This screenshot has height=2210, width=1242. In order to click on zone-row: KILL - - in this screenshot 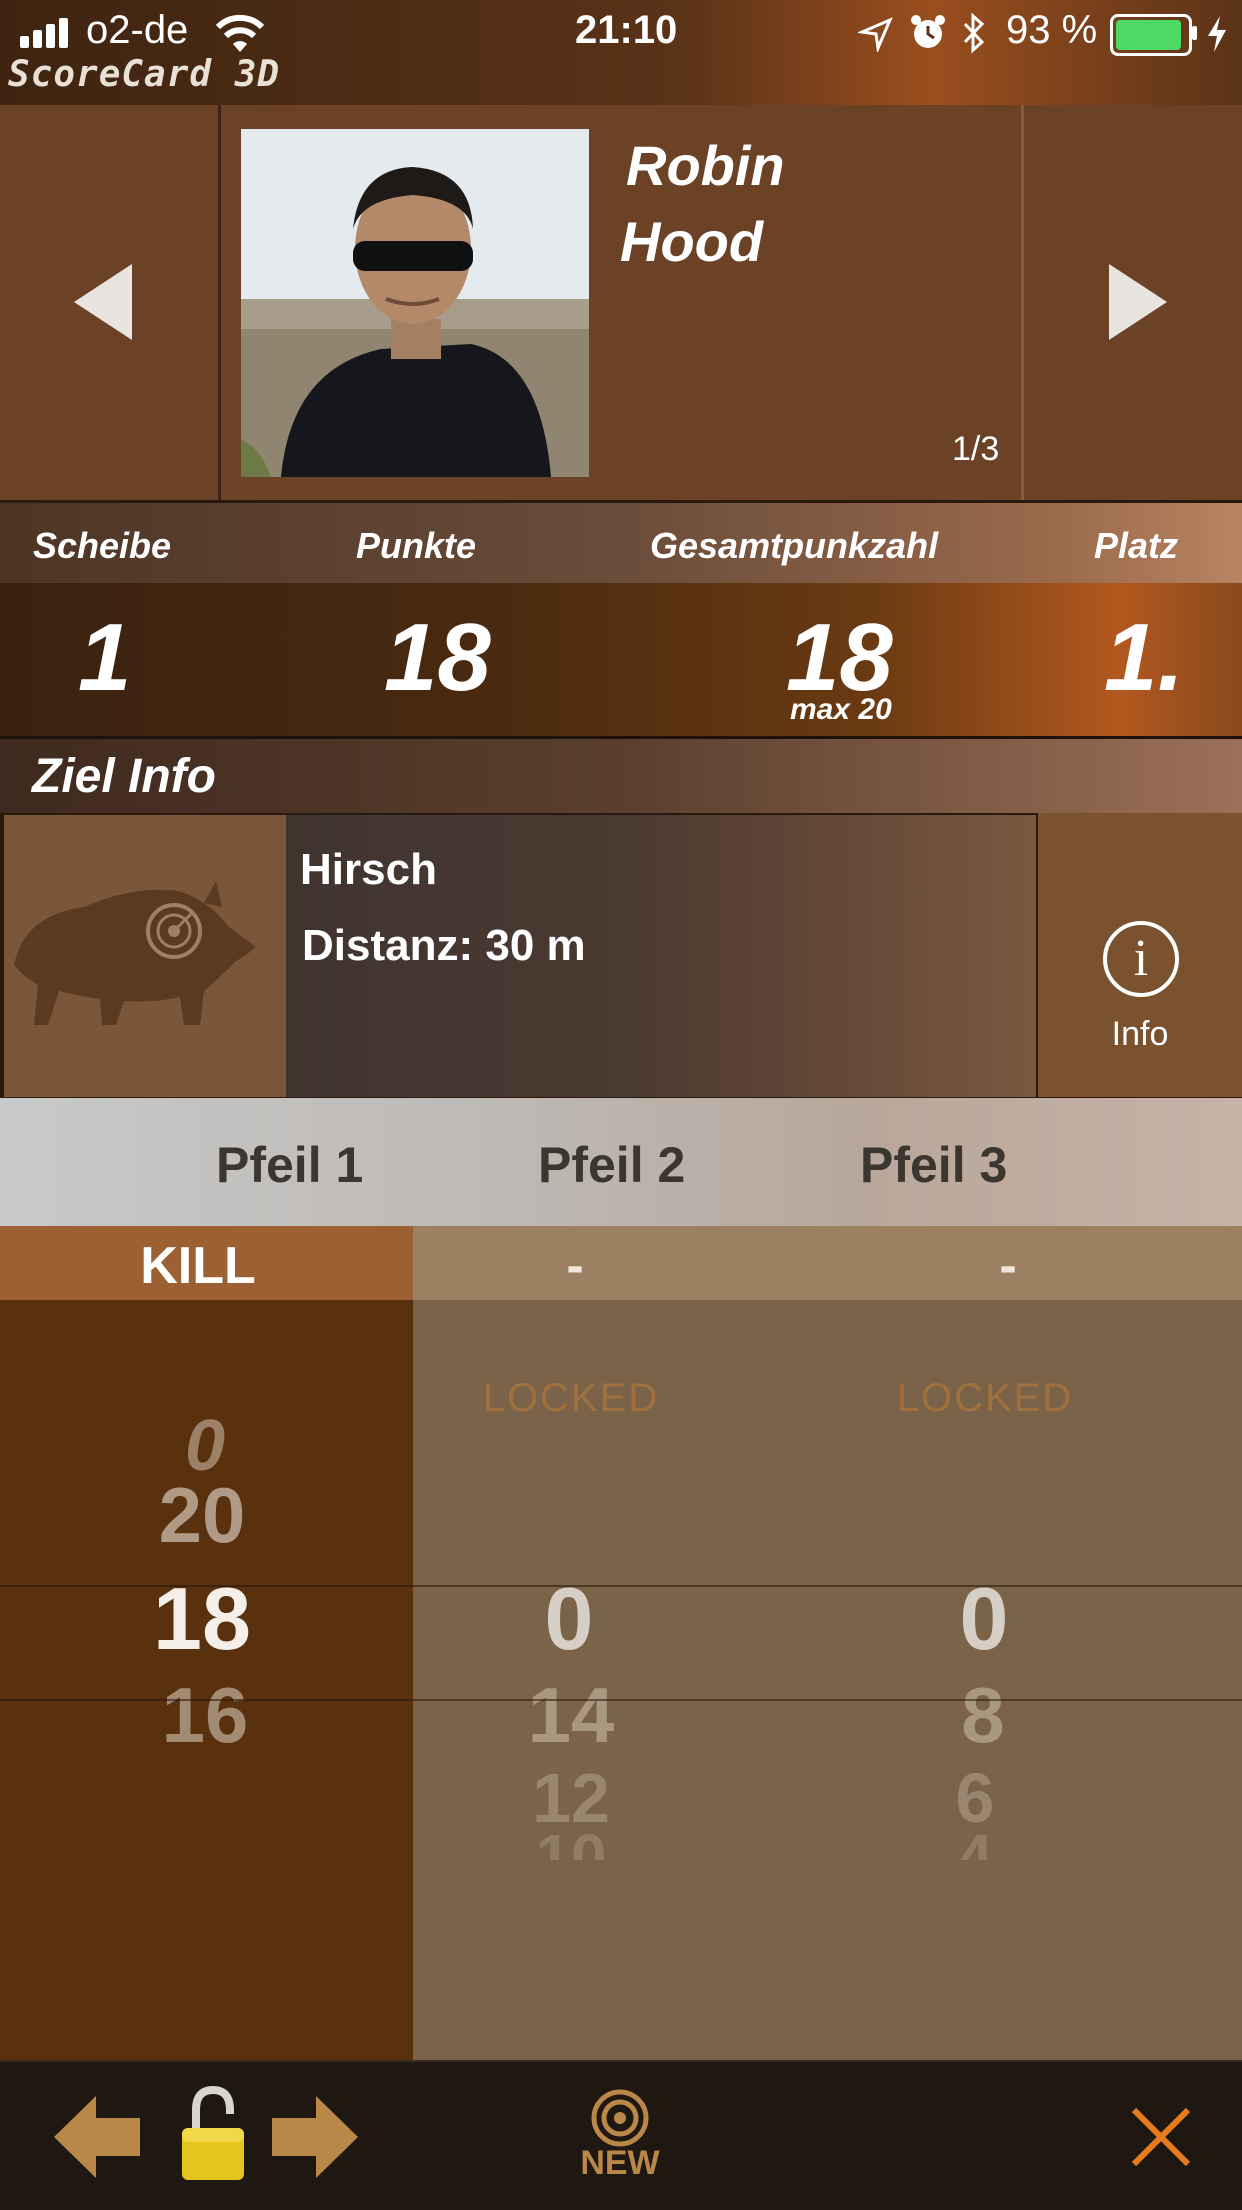, I will do `click(621, 1263)`.